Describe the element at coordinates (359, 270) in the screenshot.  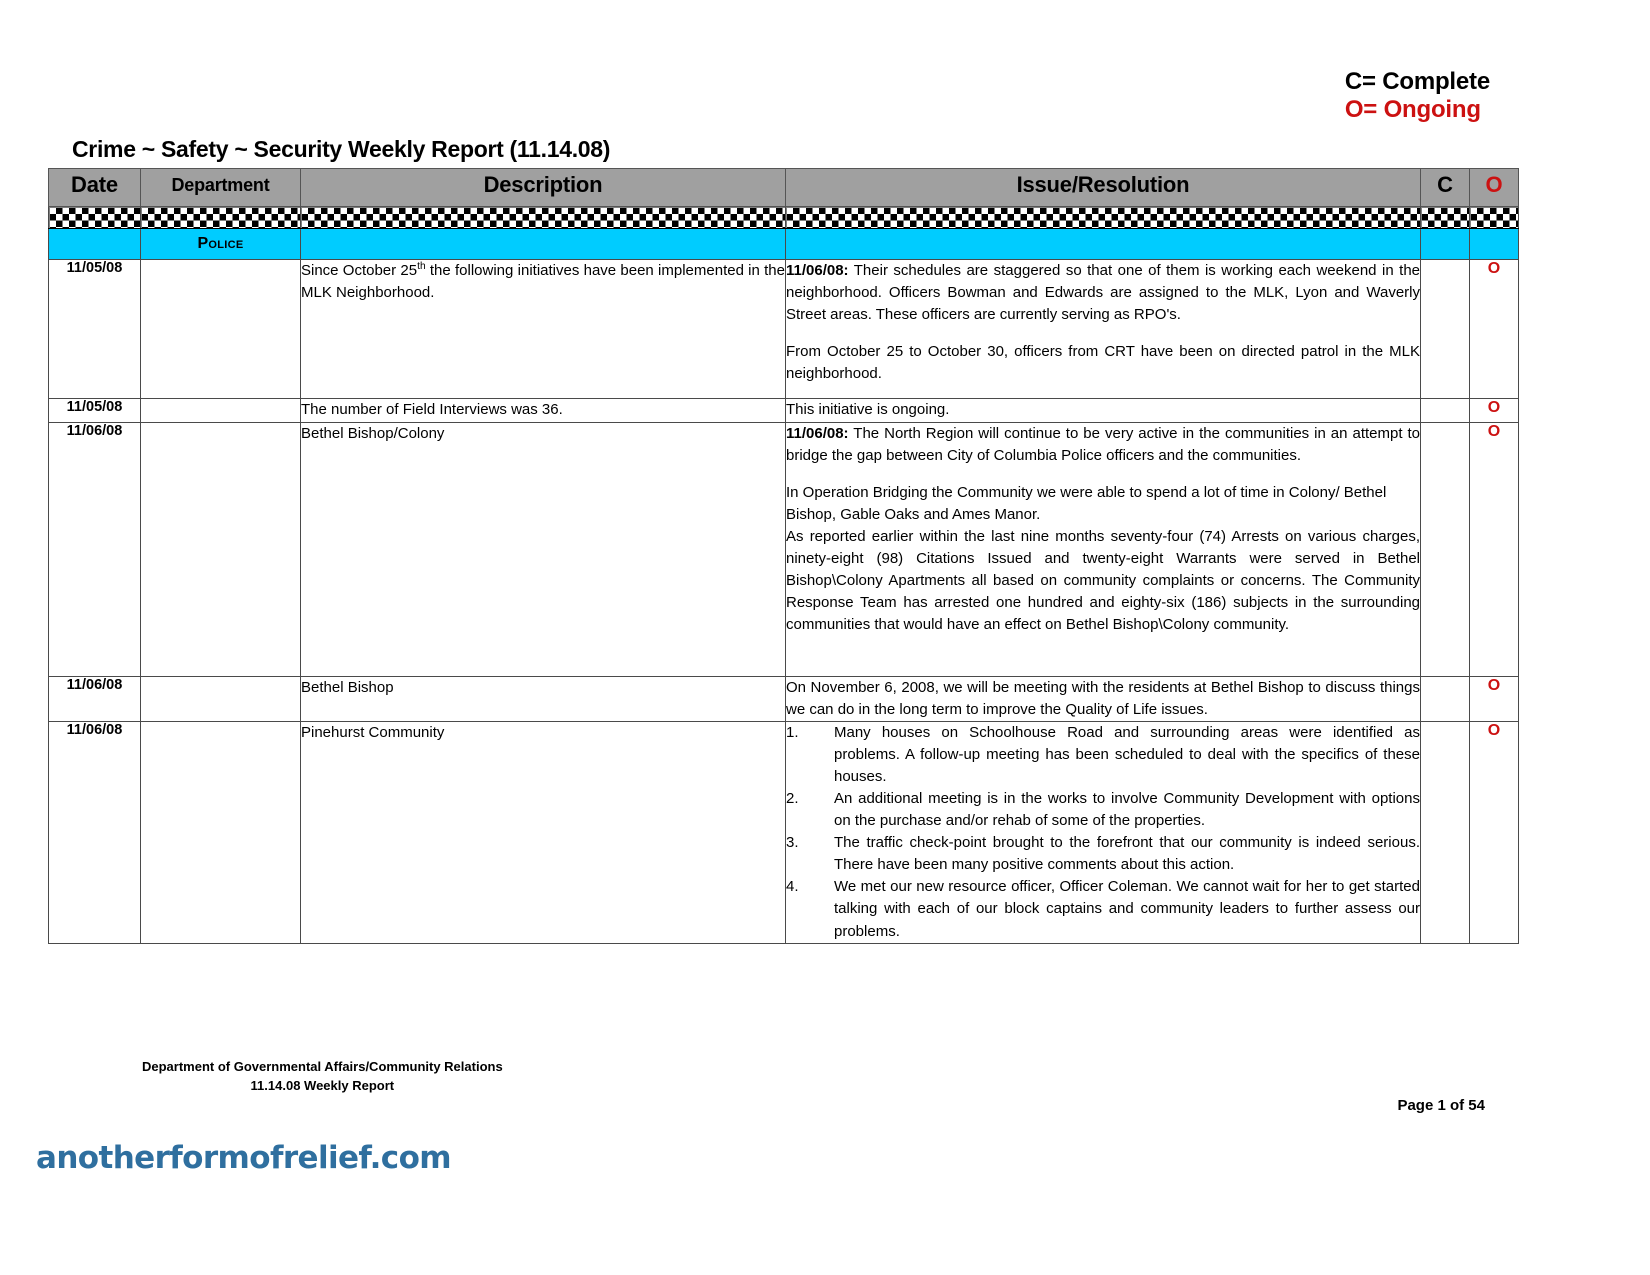
I see `row-description-text-pre: Since October 25` at that location.